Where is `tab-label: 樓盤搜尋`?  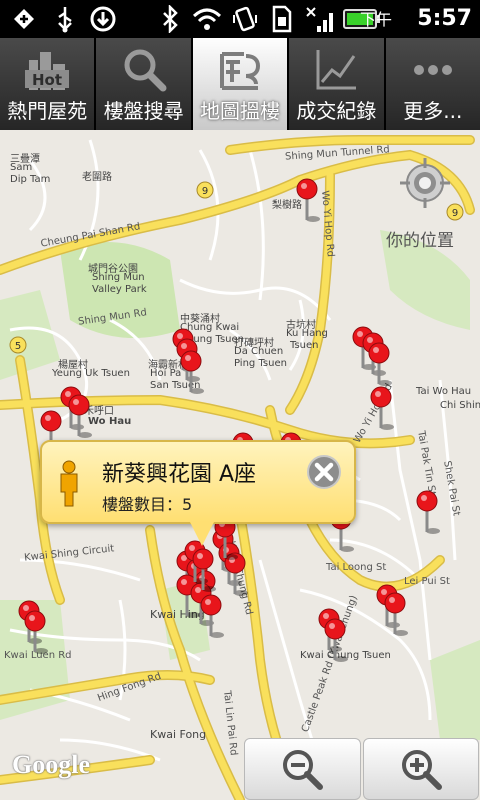 tab-label: 樓盤搜尋 is located at coordinates (143, 111).